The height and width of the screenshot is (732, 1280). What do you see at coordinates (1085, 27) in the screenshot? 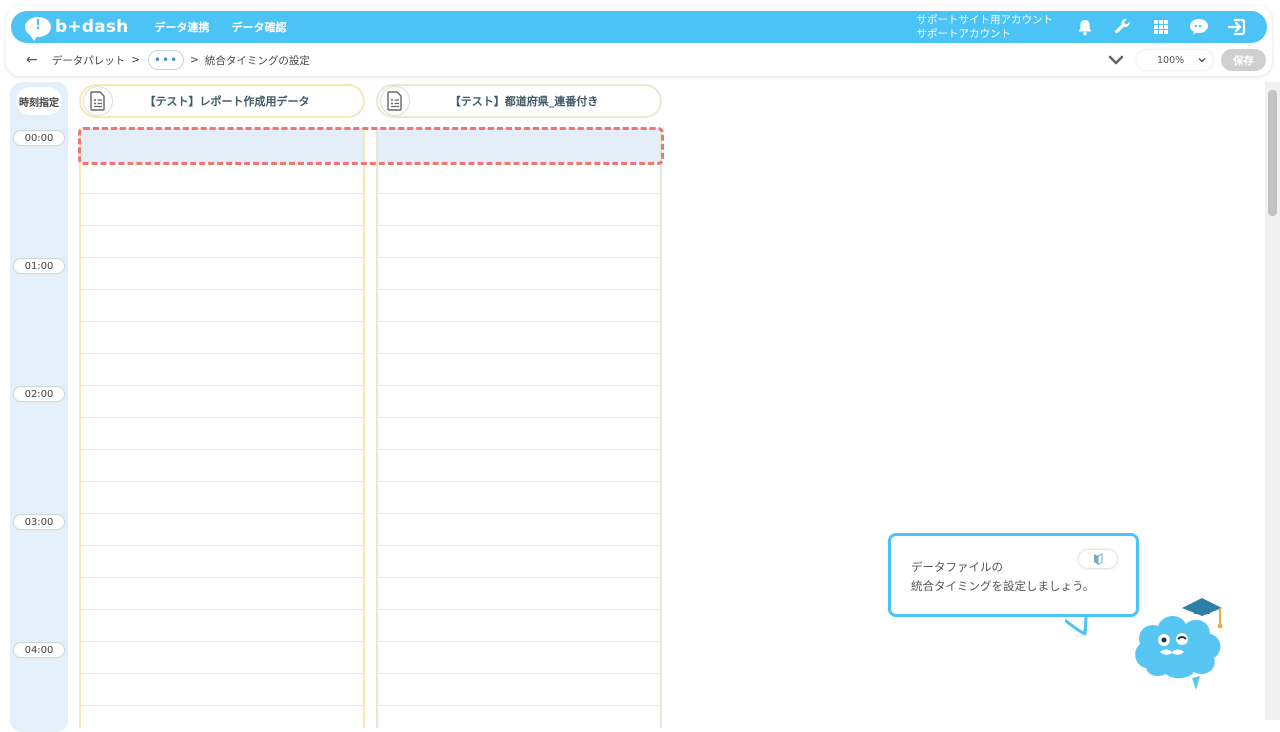
I see `bell-icon` at bounding box center [1085, 27].